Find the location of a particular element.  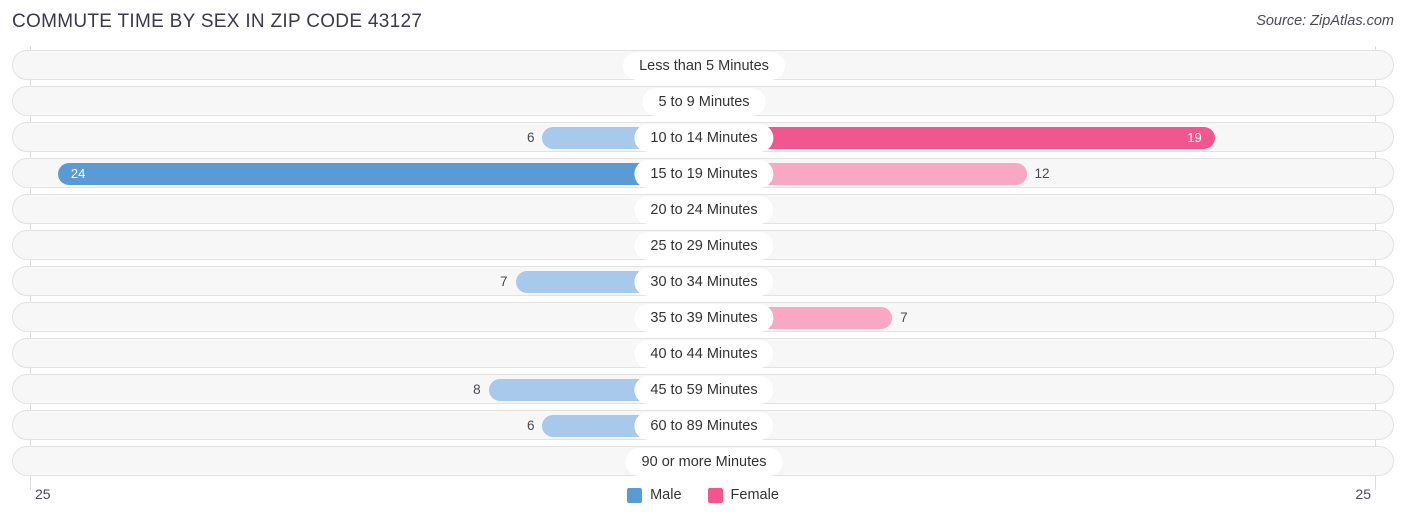

category-label: 10 to 14 Minutes is located at coordinates (704, 138).